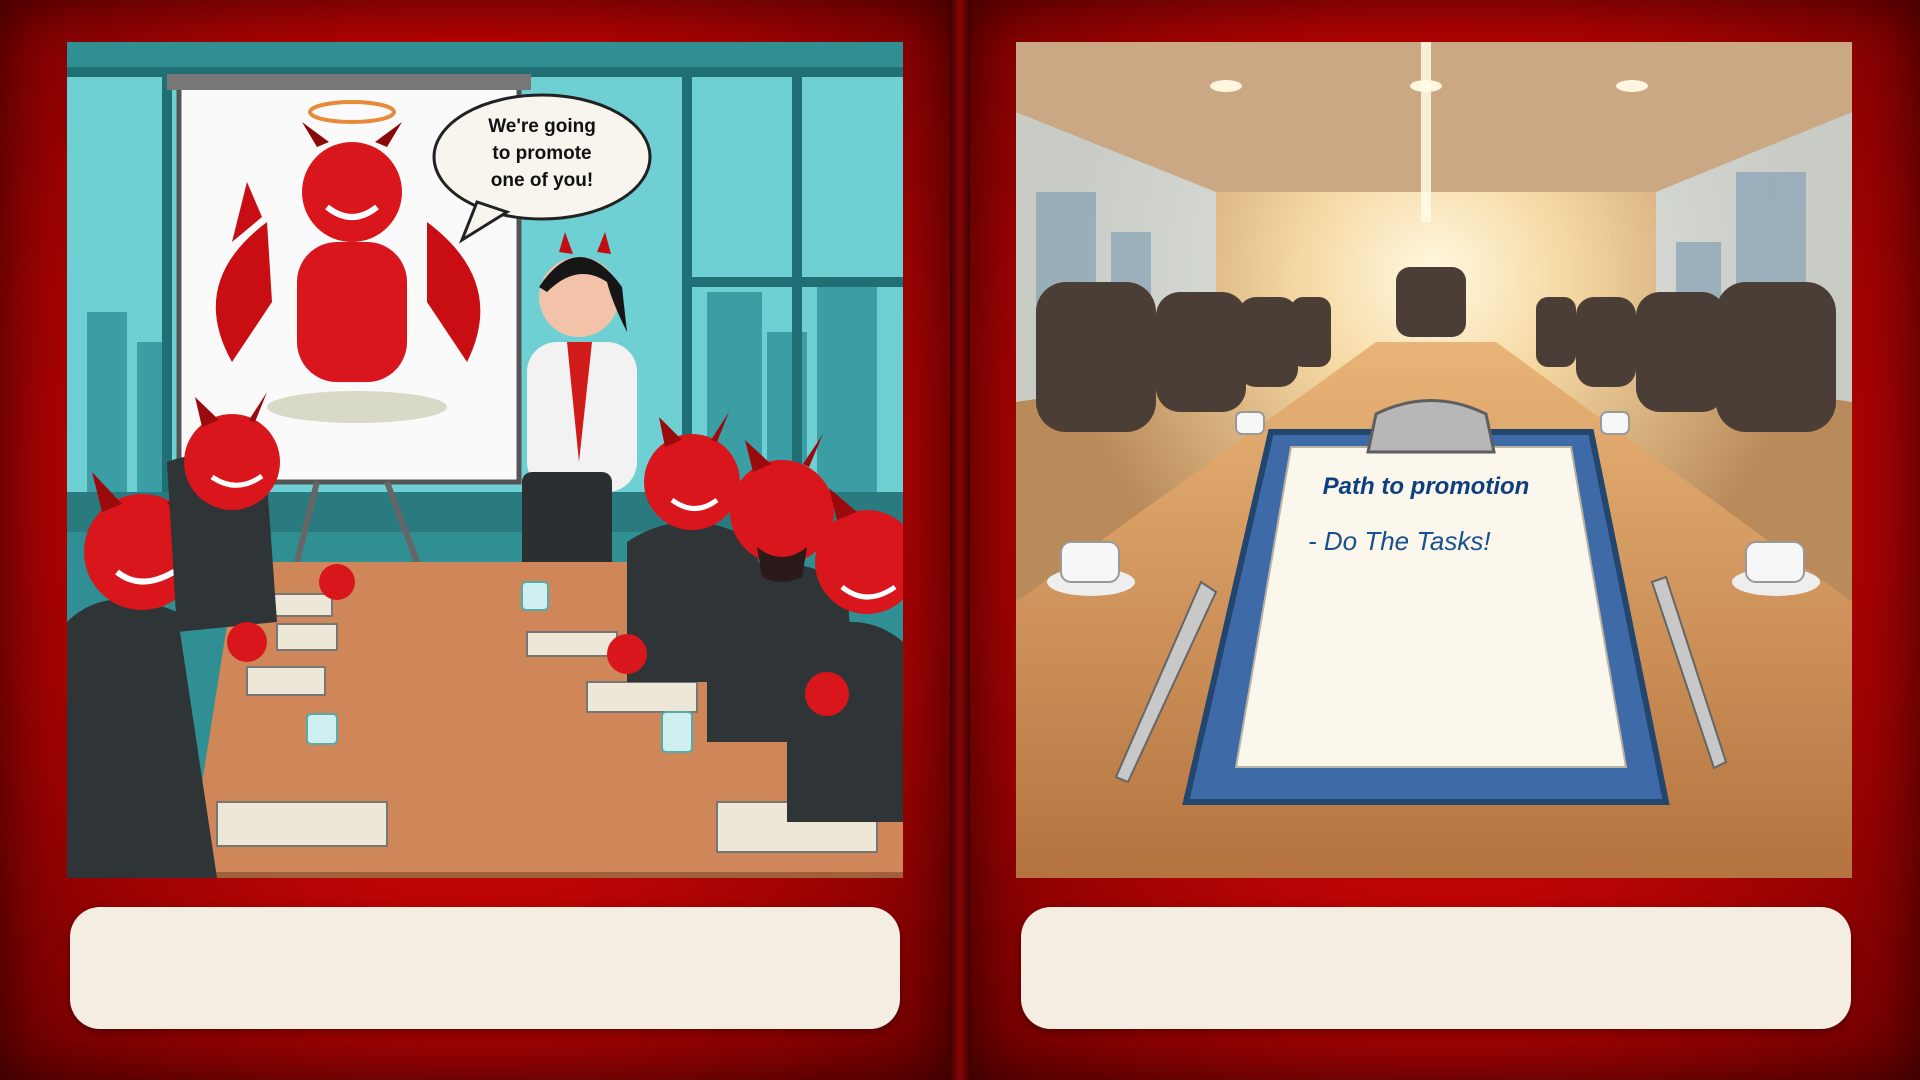 Image resolution: width=1920 pixels, height=1080 pixels. What do you see at coordinates (1399, 541) in the screenshot?
I see `clipboard-task: - Do The Tasks!` at bounding box center [1399, 541].